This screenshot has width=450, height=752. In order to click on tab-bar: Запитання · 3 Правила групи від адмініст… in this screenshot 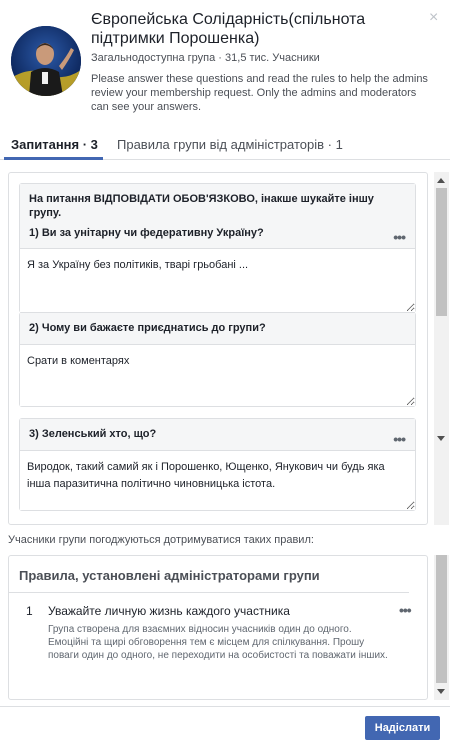, I will do `click(225, 144)`.